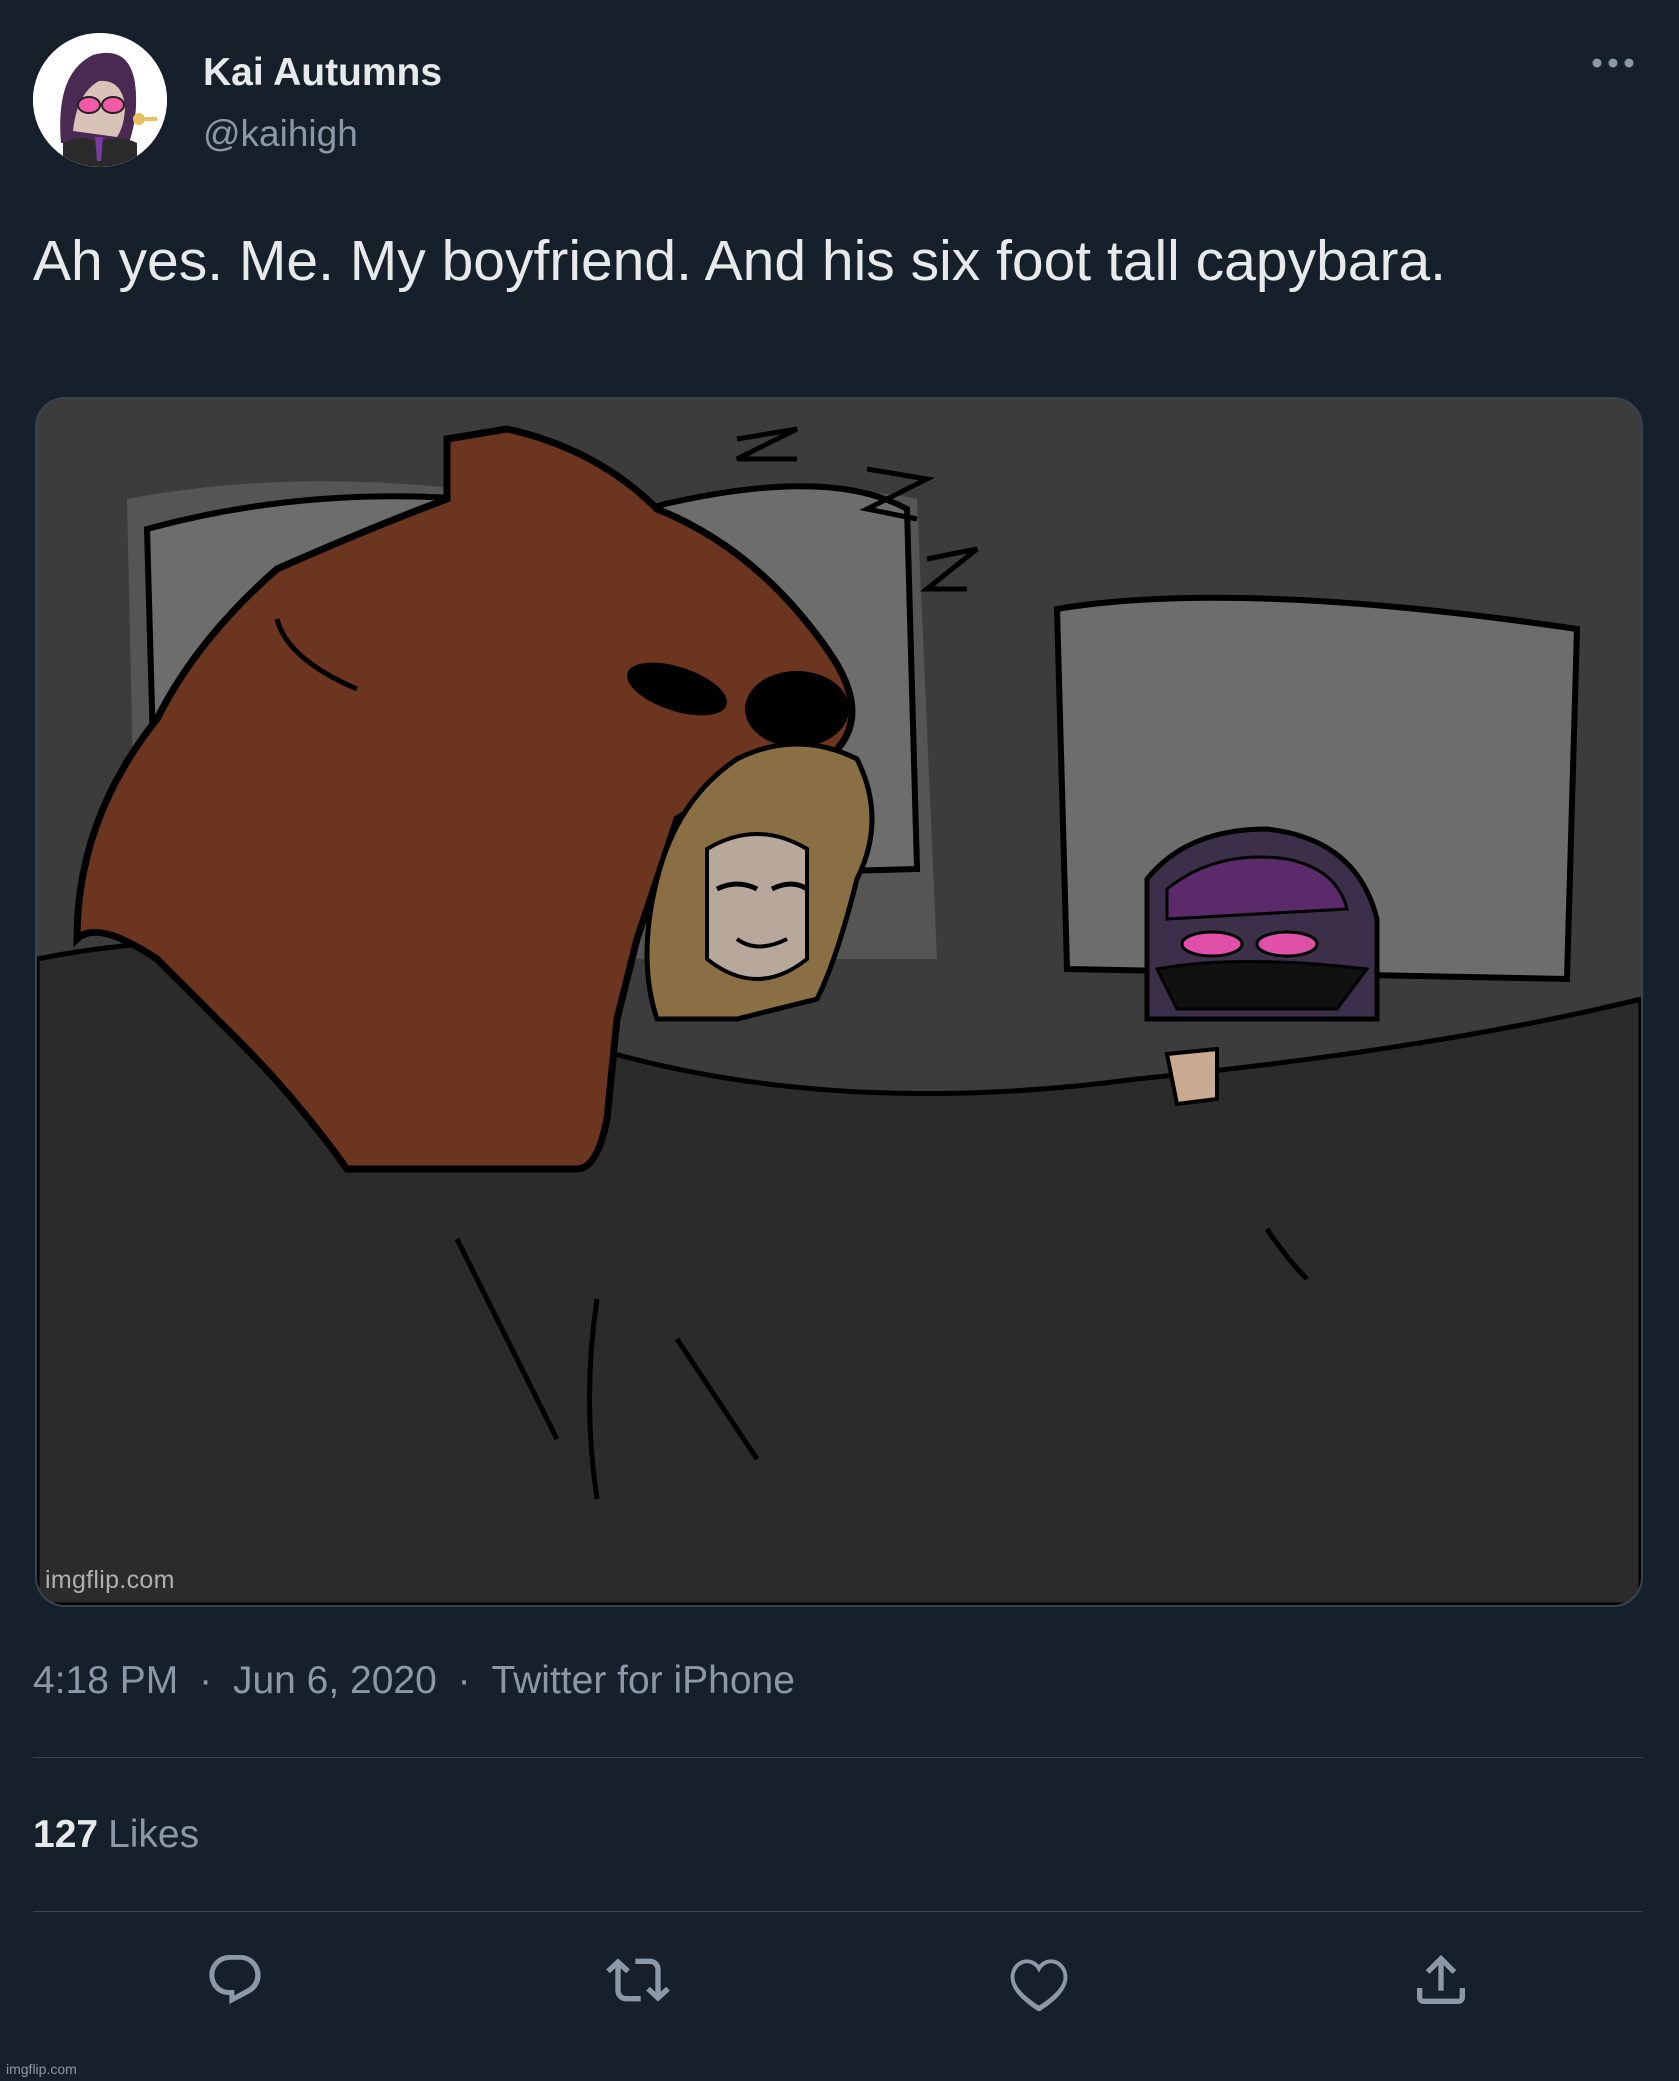  I want to click on like-button, so click(1039, 1980).